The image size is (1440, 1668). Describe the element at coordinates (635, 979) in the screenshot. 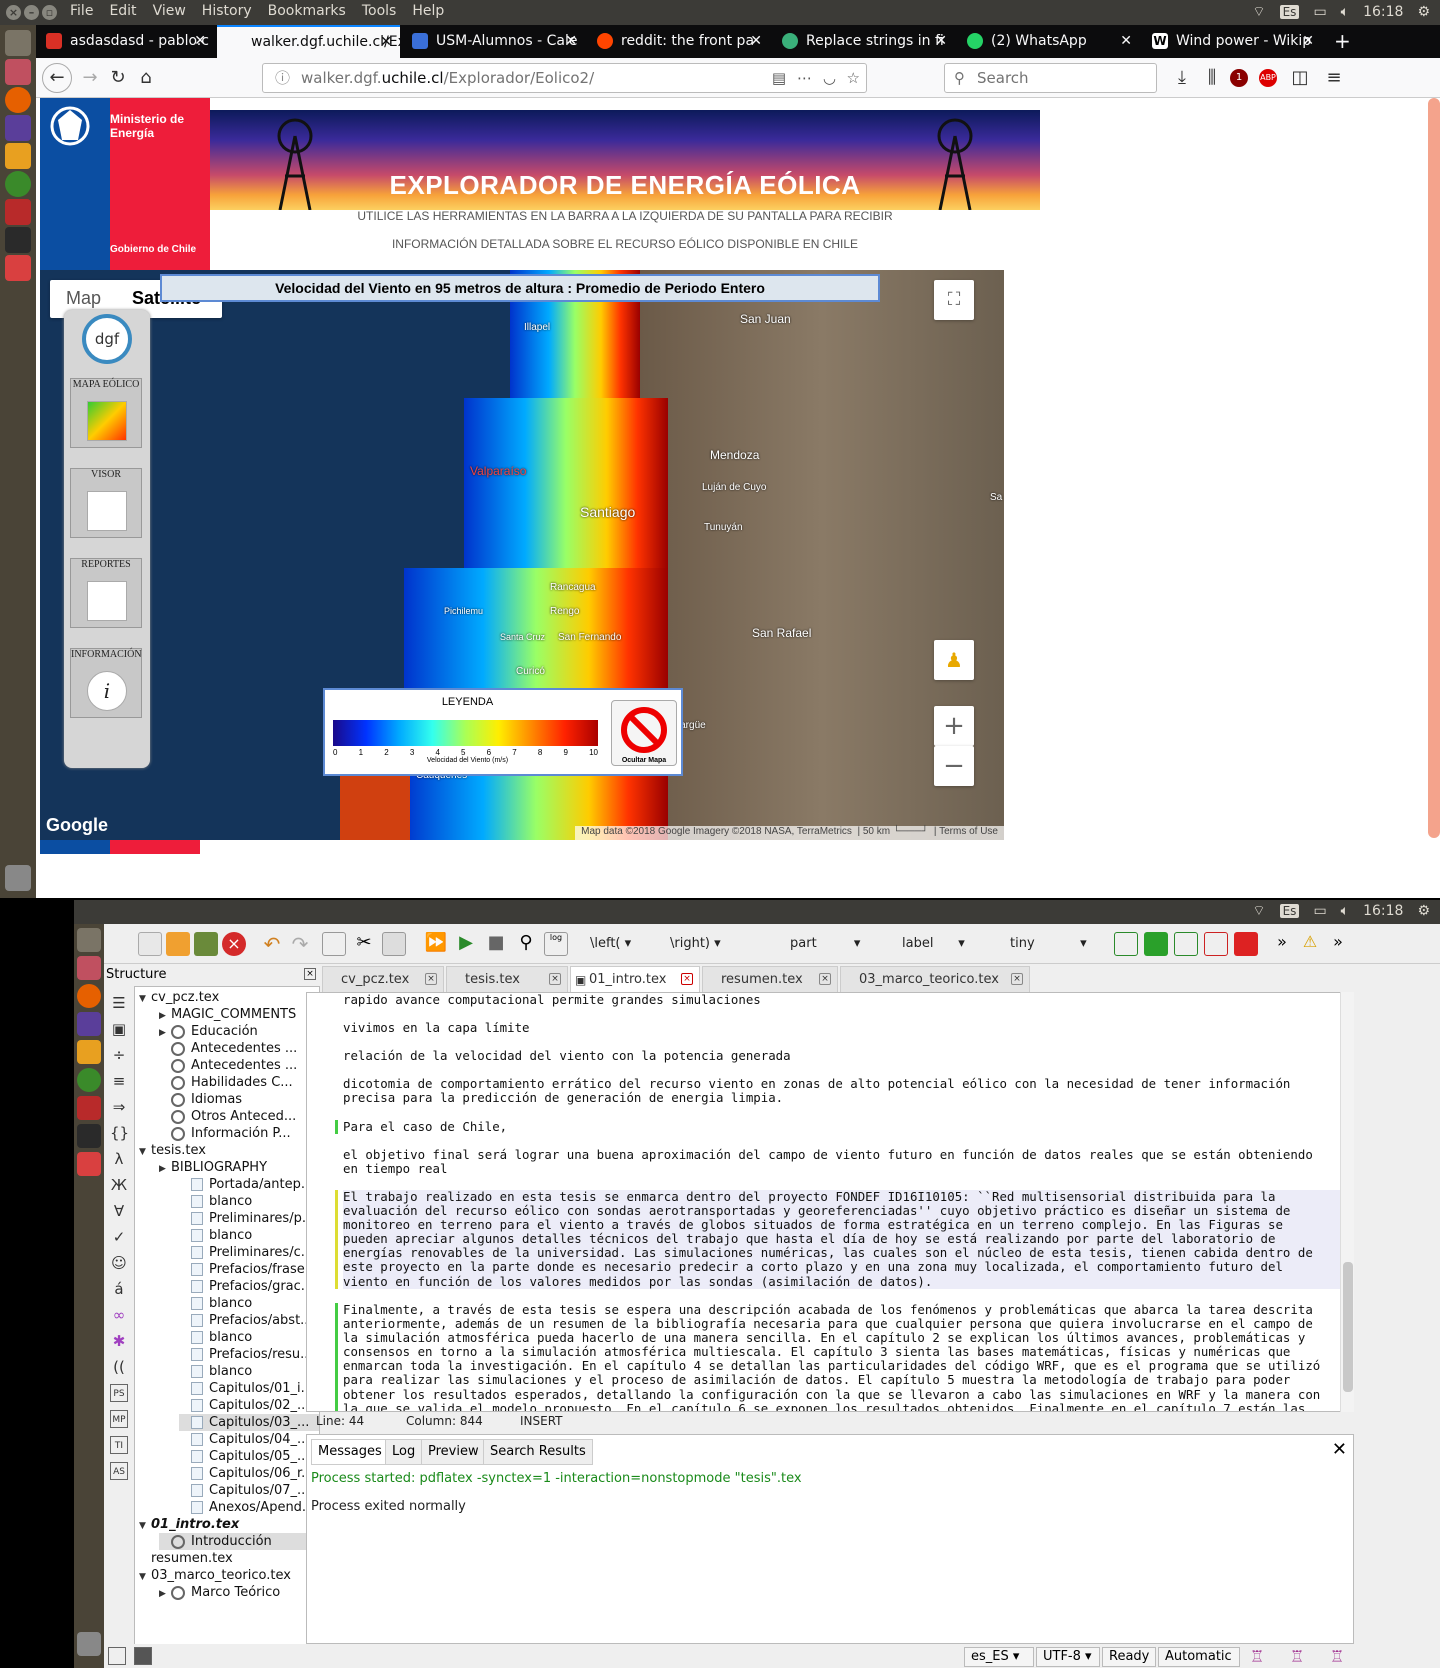

I see `editor-tab-01-intro: ▣ 01_intro.tex ×` at that location.